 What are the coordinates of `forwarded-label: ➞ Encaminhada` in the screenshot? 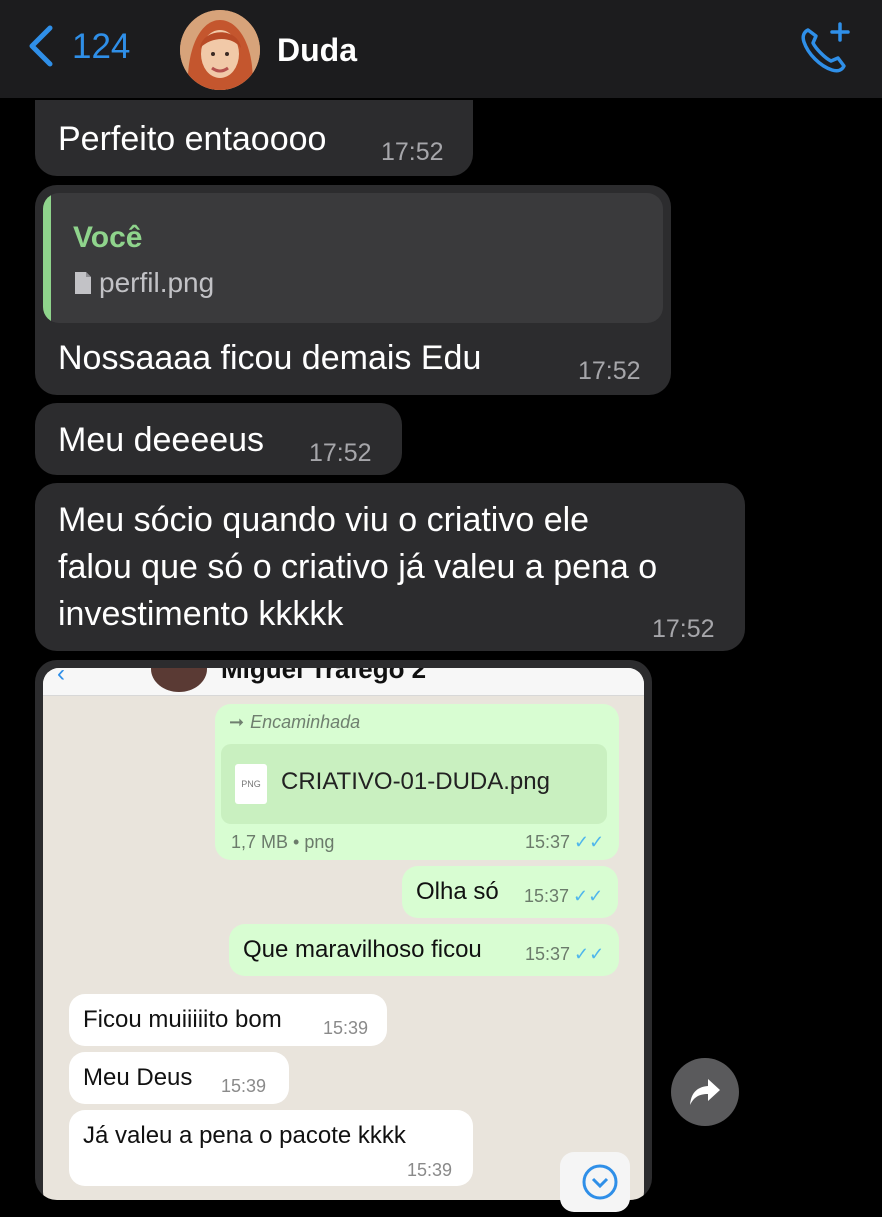 It's located at (295, 722).